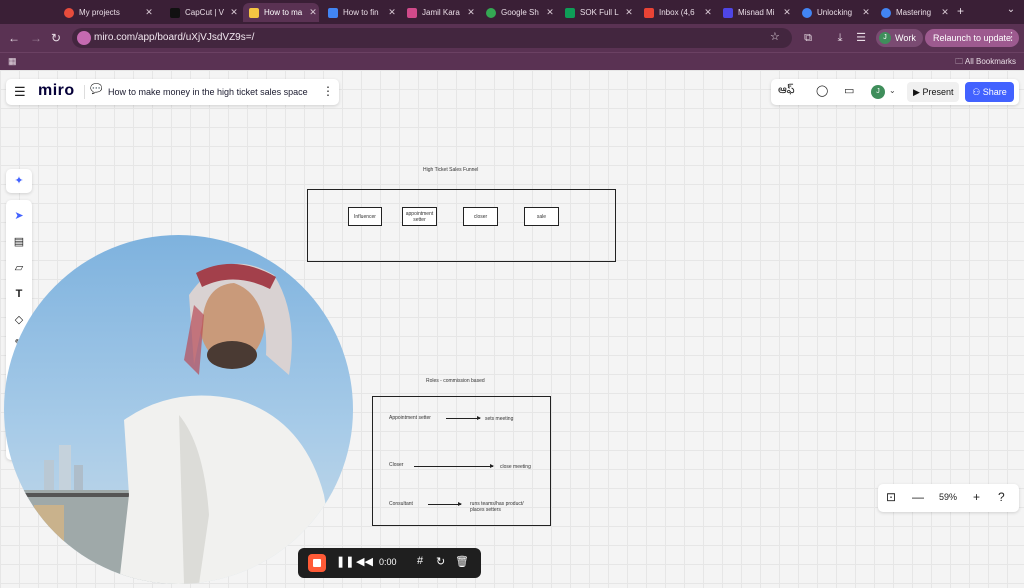  Describe the element at coordinates (365, 216) in the screenshot. I see `funnel-node: Influencer` at that location.